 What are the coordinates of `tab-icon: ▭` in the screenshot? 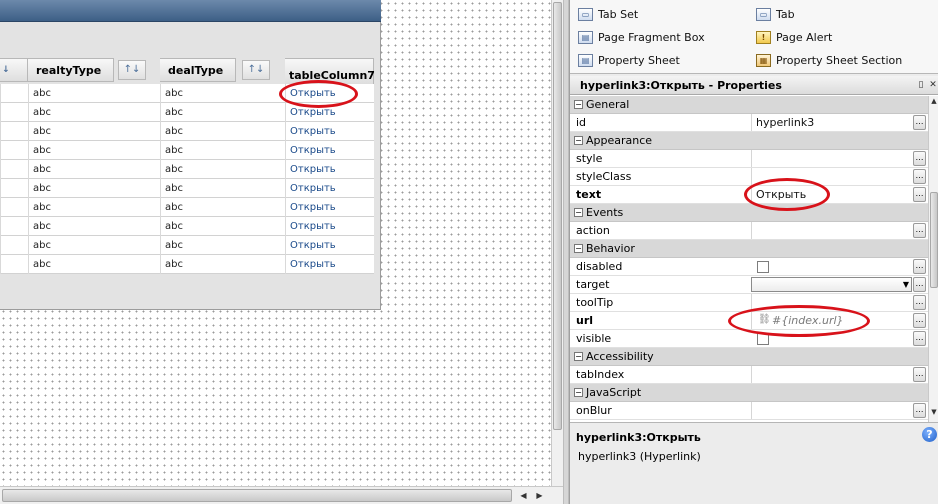 It's located at (763, 14).